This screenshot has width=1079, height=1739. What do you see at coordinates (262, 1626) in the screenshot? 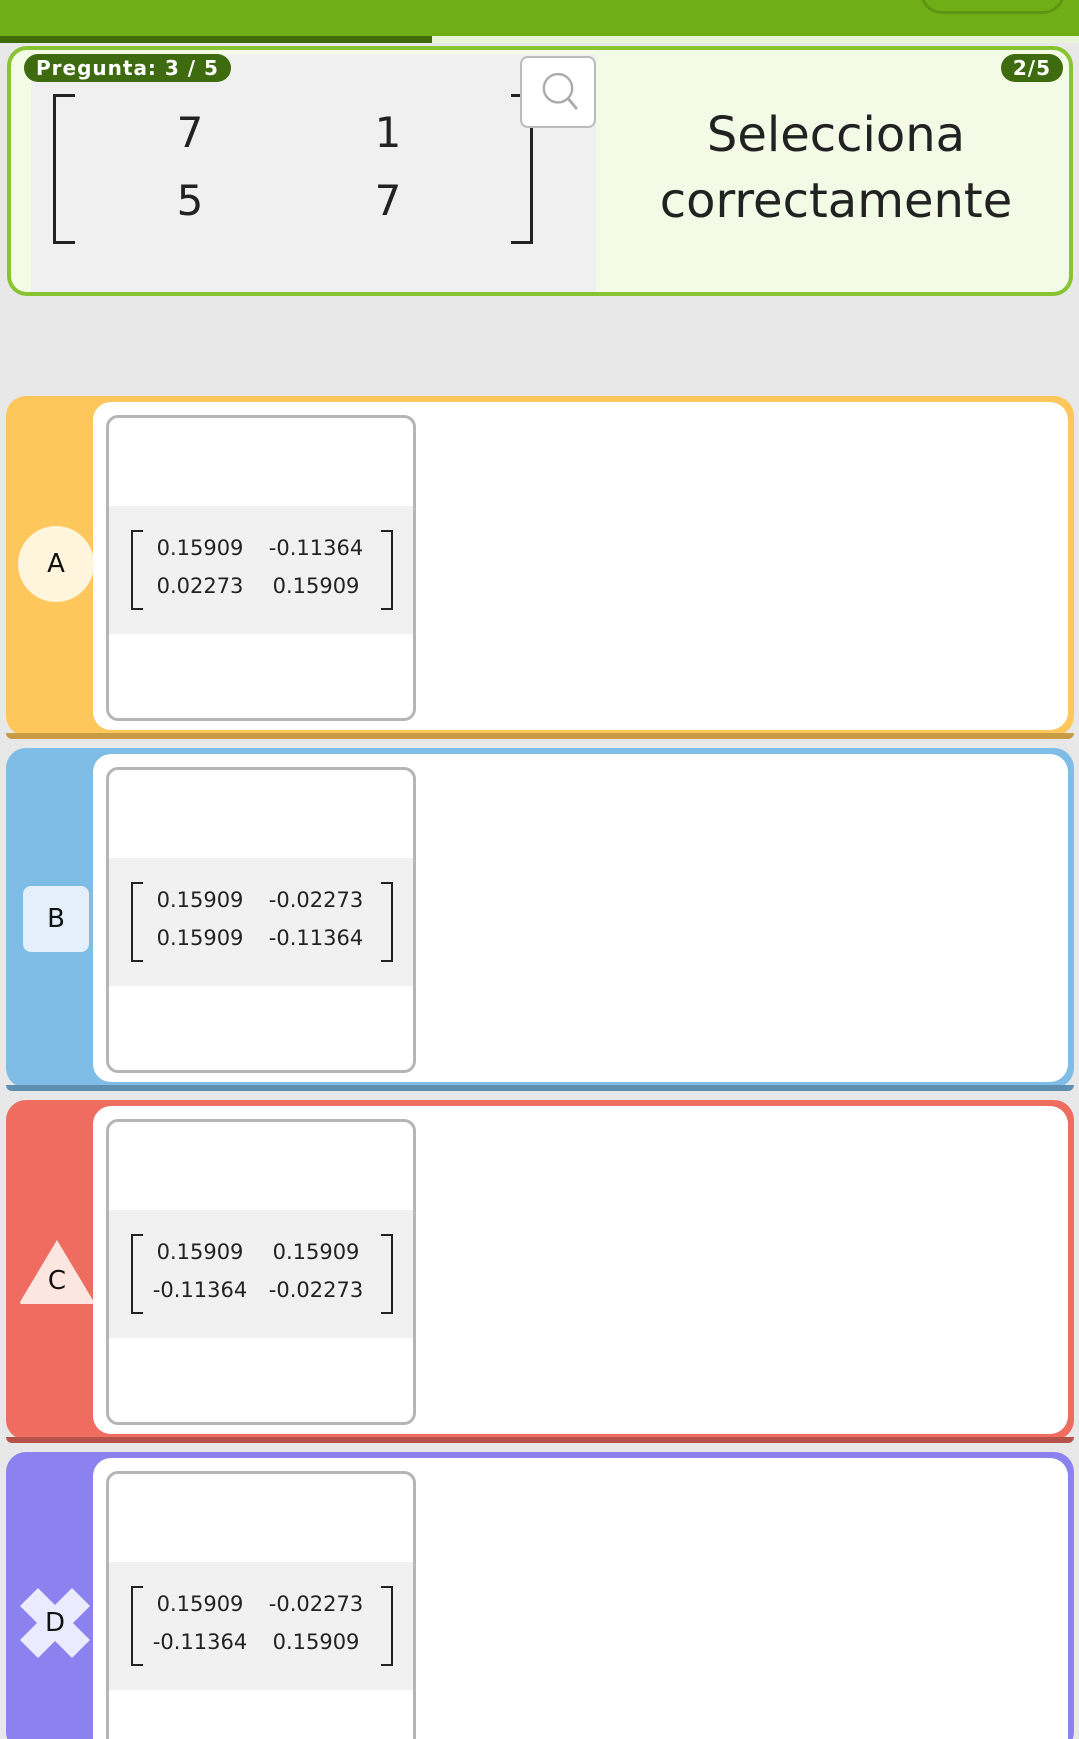
I see `option-d-matrix: 0.15909 -0.02273 -0.11364 0.15909` at bounding box center [262, 1626].